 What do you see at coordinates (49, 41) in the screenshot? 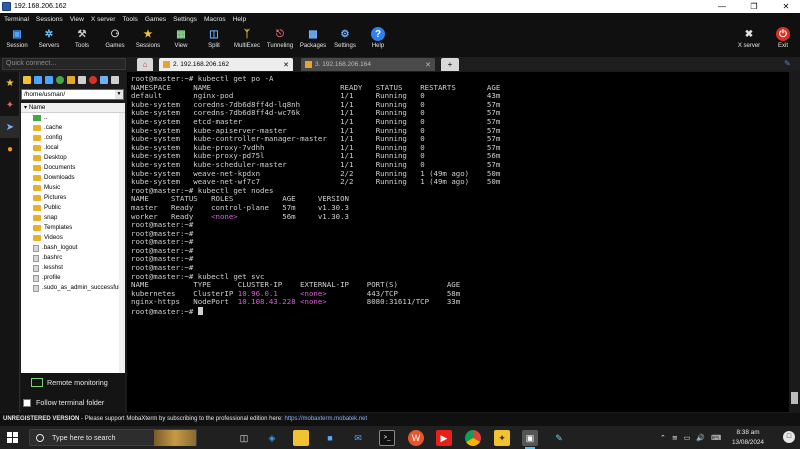
I see `servers-button: ✲ Servers` at bounding box center [49, 41].